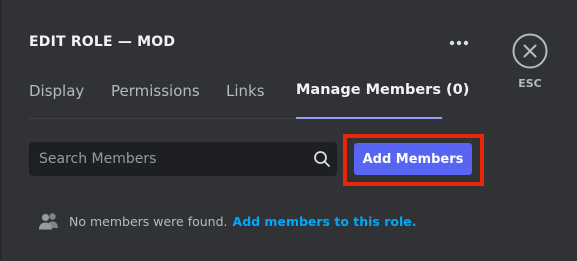 The height and width of the screenshot is (261, 577). I want to click on search-box, so click(183, 159).